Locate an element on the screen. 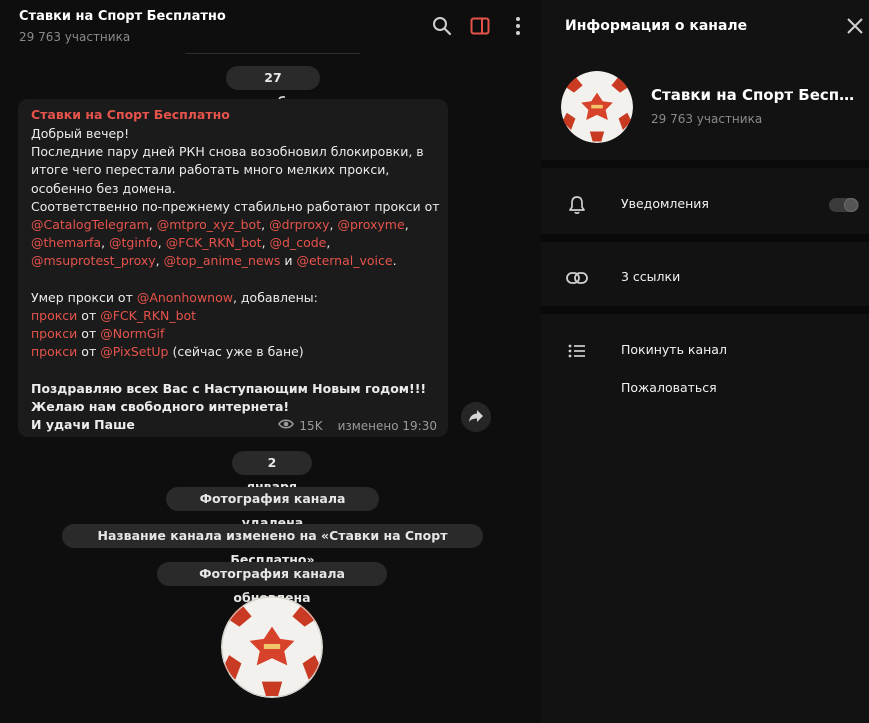 This screenshot has width=869, height=723. mention-link: @msuprotest_proxy is located at coordinates (93, 260).